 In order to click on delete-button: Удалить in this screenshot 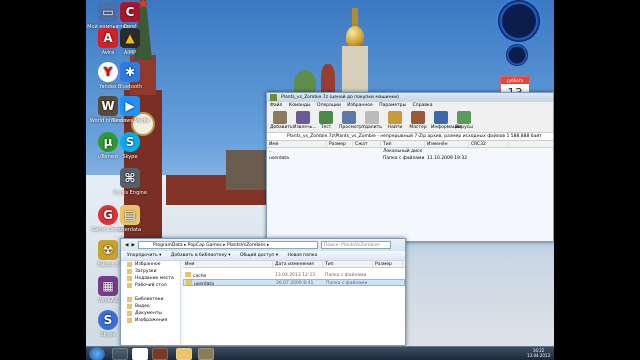, I will do `click(372, 120)`.